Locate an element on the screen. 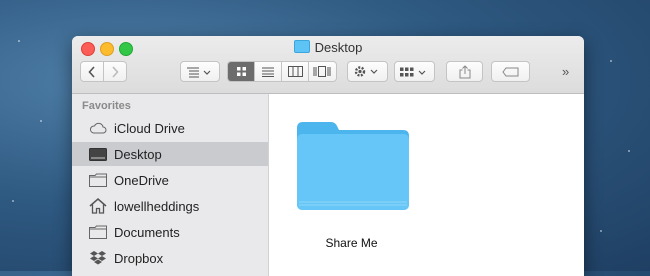 This screenshot has width=650, height=276. arrange-icon is located at coordinates (199, 72).